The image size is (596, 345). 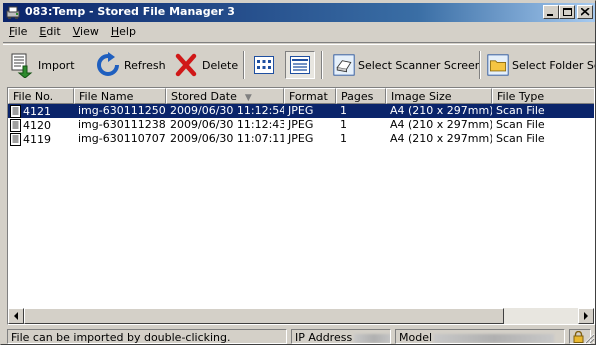 I want to click on file-no-cell: 4121, so click(x=41, y=111).